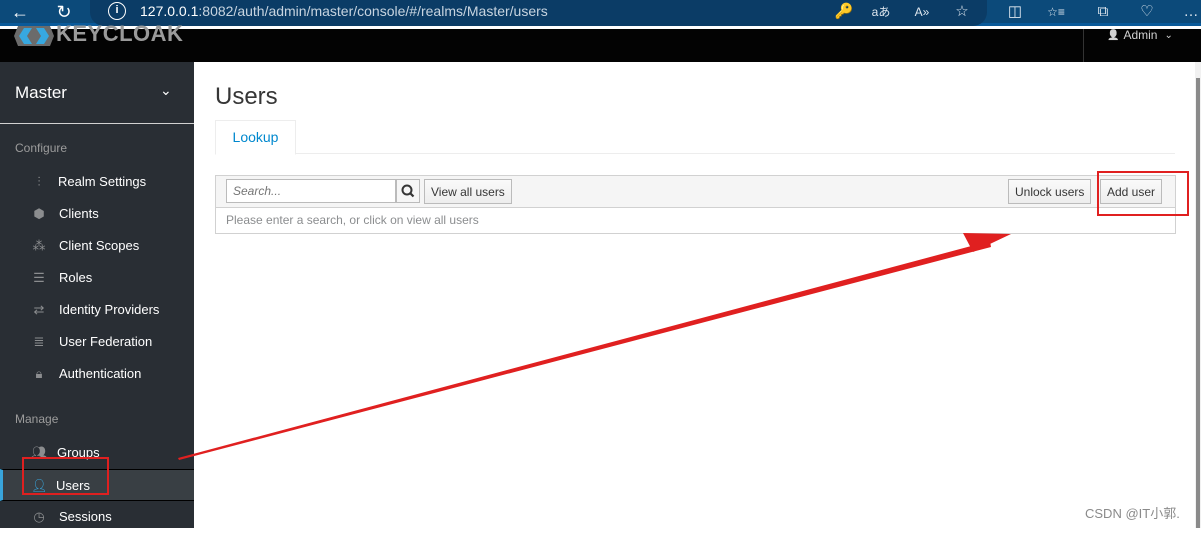 The image size is (1201, 533). Describe the element at coordinates (39, 277) in the screenshot. I see `server-icon: ☰` at that location.